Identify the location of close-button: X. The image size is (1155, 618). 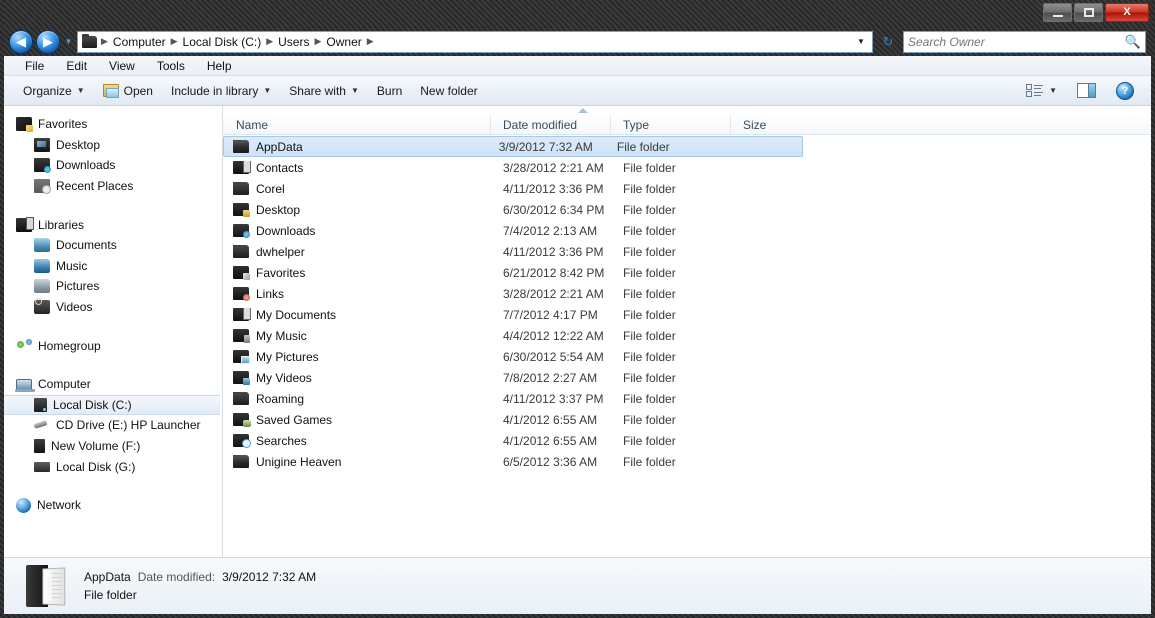
(1127, 12).